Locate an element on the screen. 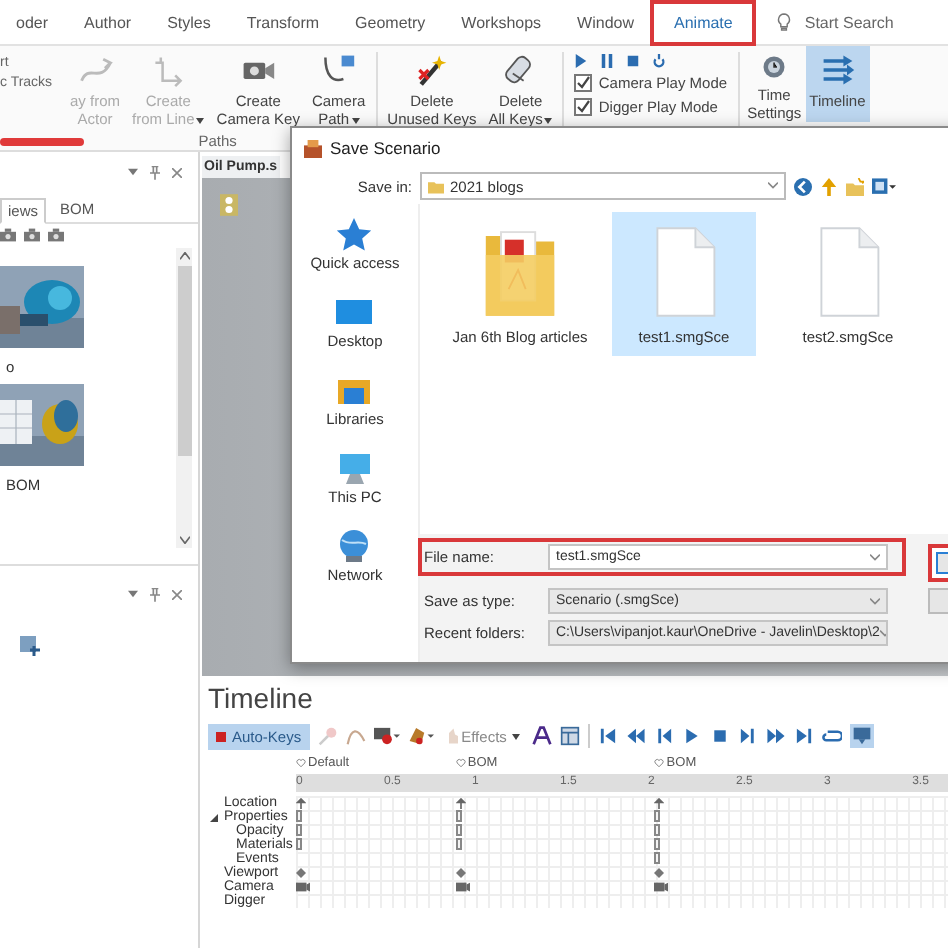 The width and height of the screenshot is (948, 948). menu-tab: Author is located at coordinates (108, 22).